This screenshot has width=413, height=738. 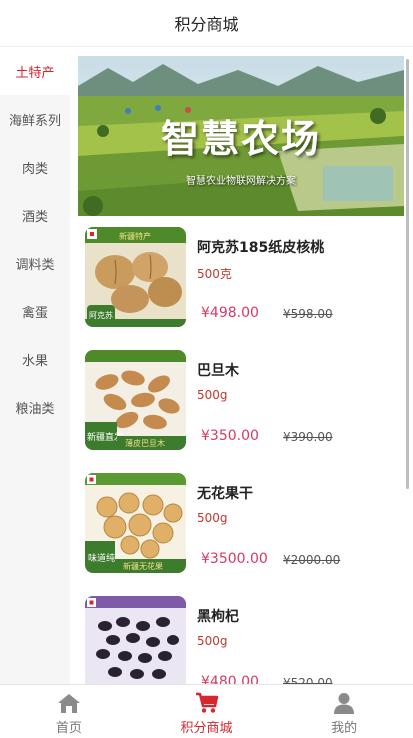 What do you see at coordinates (308, 437) in the screenshot?
I see `product-original-price: ¥390.00` at bounding box center [308, 437].